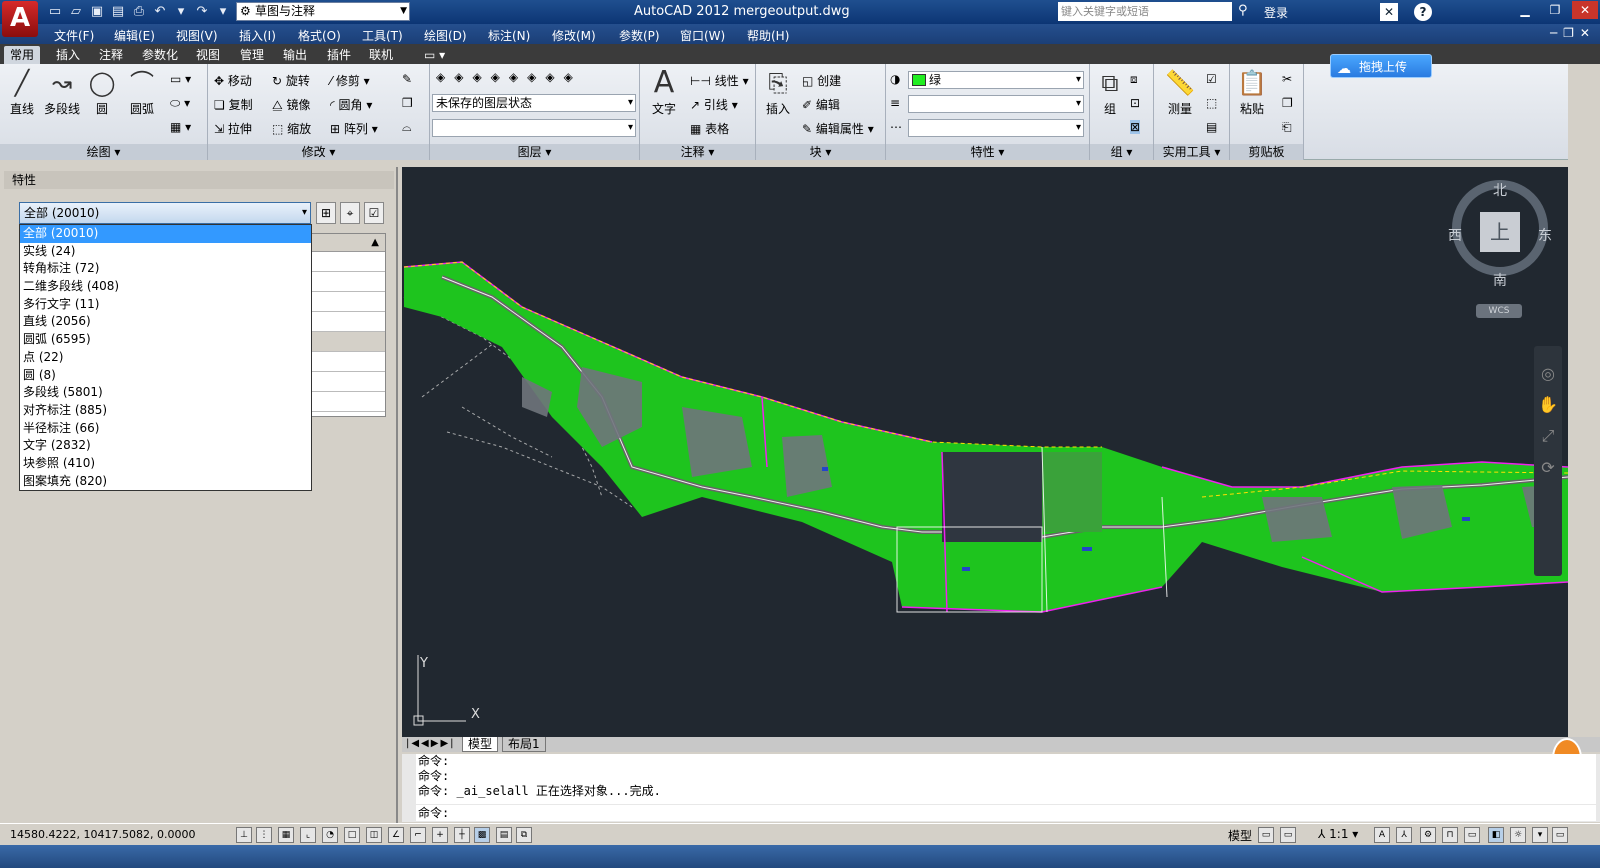 This screenshot has height=868, width=1600. I want to click on ducs-icon: ⌐, so click(418, 835).